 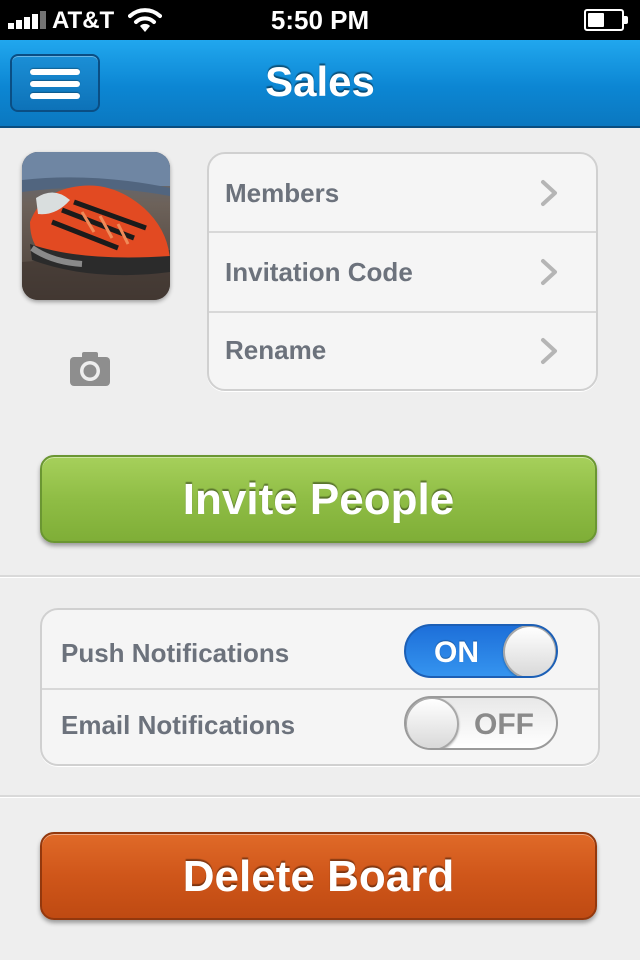 I want to click on camera-icon, so click(x=90, y=368).